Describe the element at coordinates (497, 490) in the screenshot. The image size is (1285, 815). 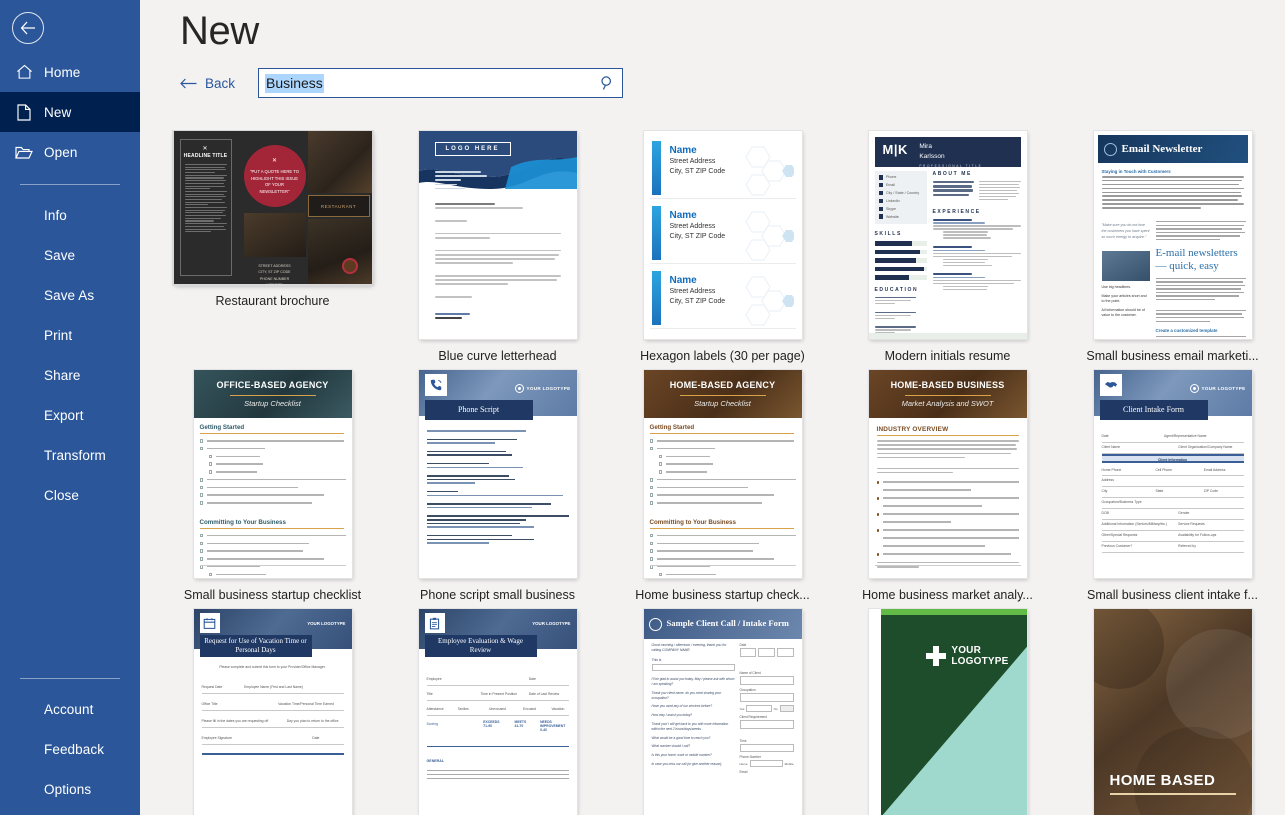
I see `phone-script-body` at that location.